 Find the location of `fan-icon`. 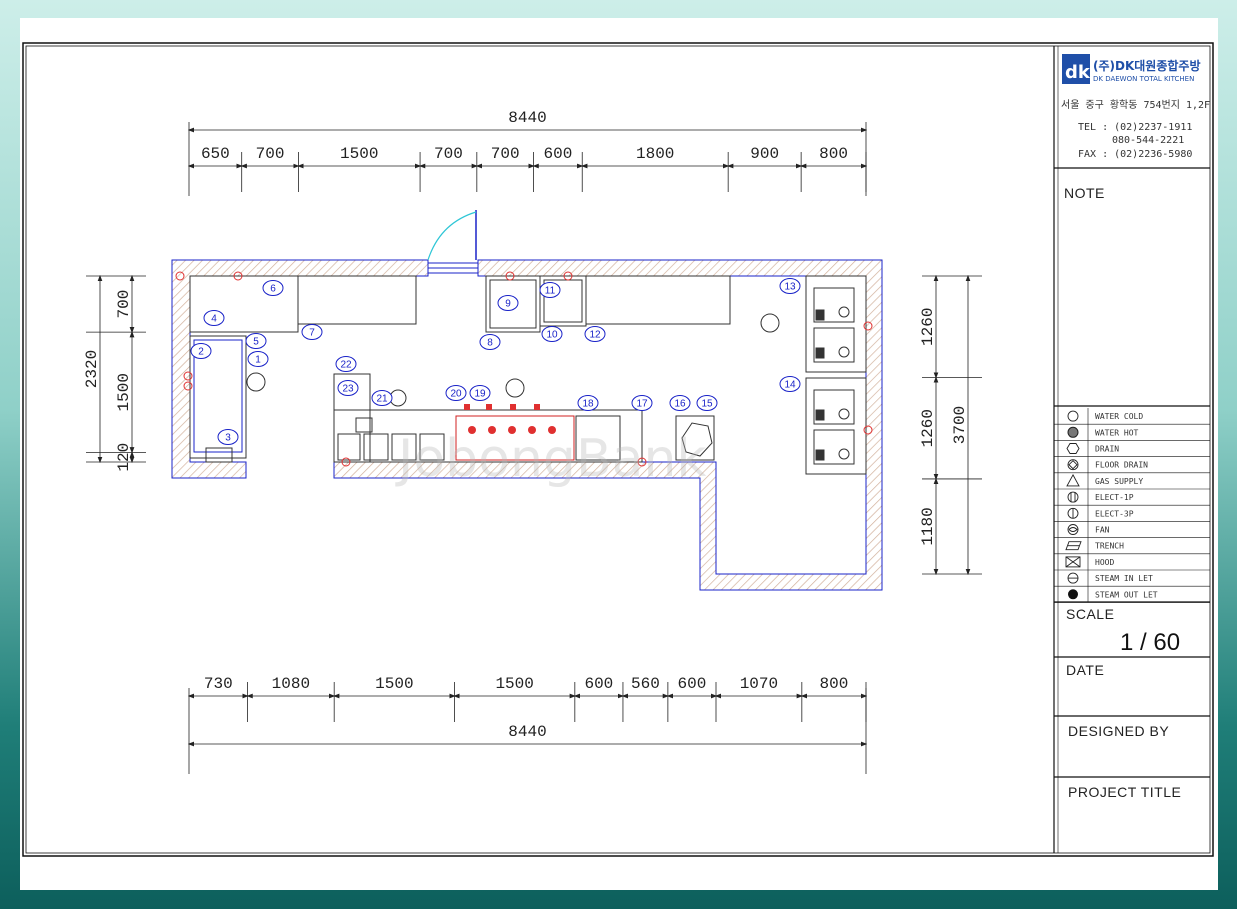

fan-icon is located at coordinates (1073, 529).